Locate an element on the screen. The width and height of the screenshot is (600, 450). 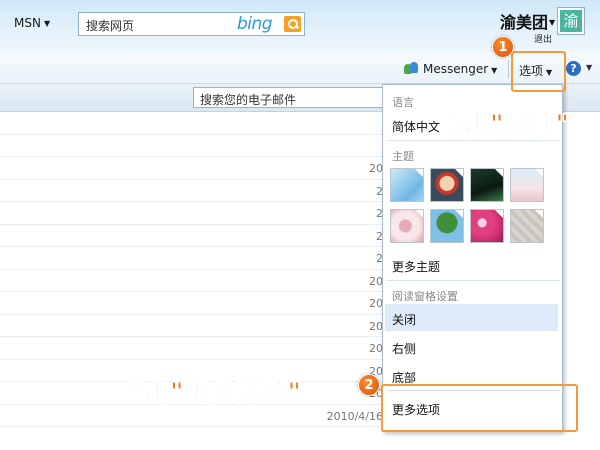
row-date: 2010/4/16 is located at coordinates (354, 416).